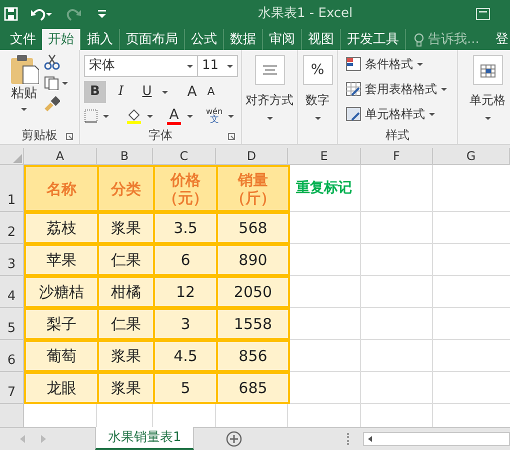  I want to click on row-header: 4, so click(12, 292).